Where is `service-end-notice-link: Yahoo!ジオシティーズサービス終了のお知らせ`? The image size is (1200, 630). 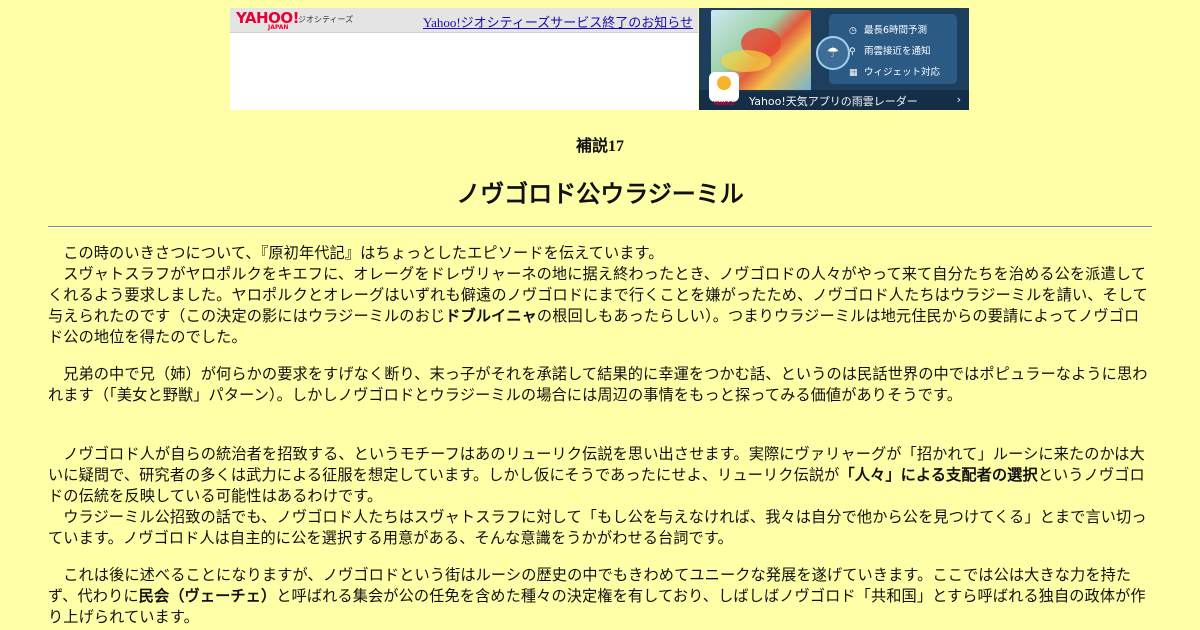 service-end-notice-link: Yahoo!ジオシティーズサービス終了のお知らせ is located at coordinates (558, 21).